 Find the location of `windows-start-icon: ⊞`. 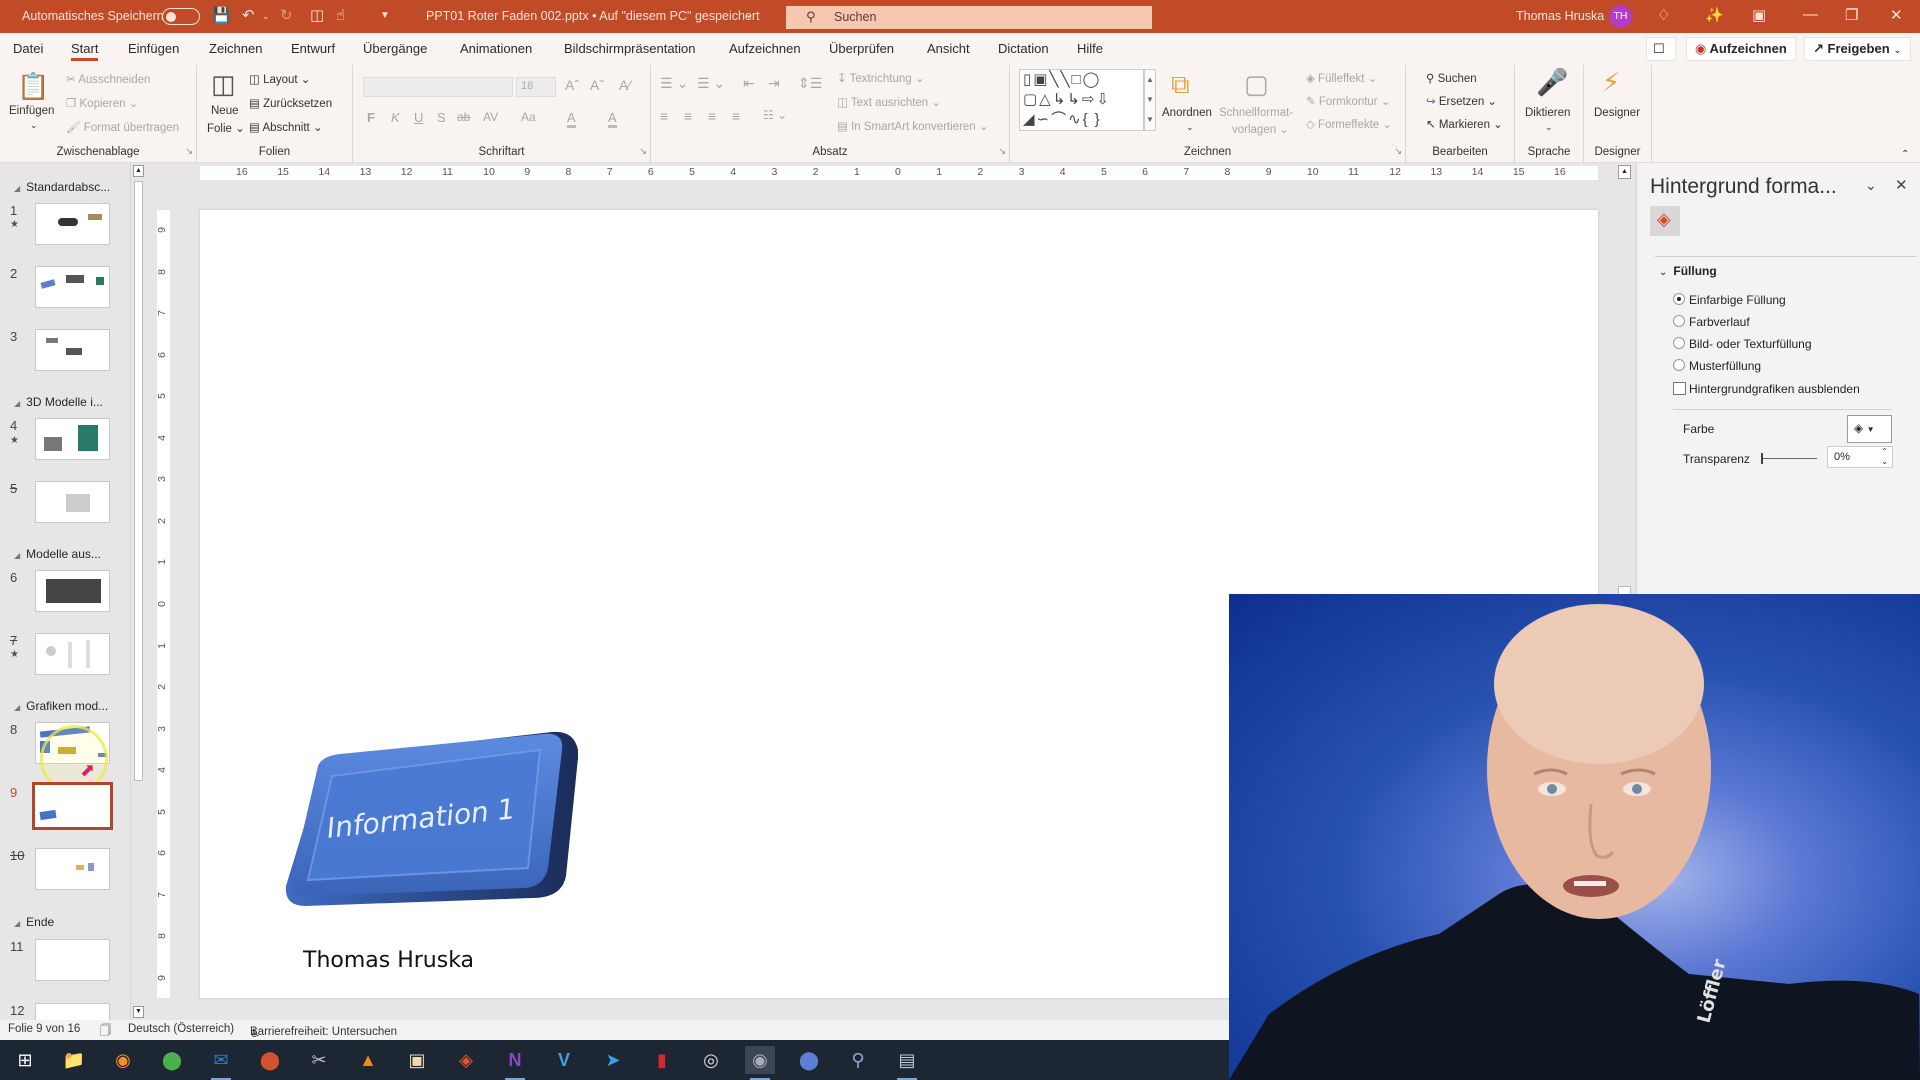

windows-start-icon: ⊞ is located at coordinates (25, 1060).